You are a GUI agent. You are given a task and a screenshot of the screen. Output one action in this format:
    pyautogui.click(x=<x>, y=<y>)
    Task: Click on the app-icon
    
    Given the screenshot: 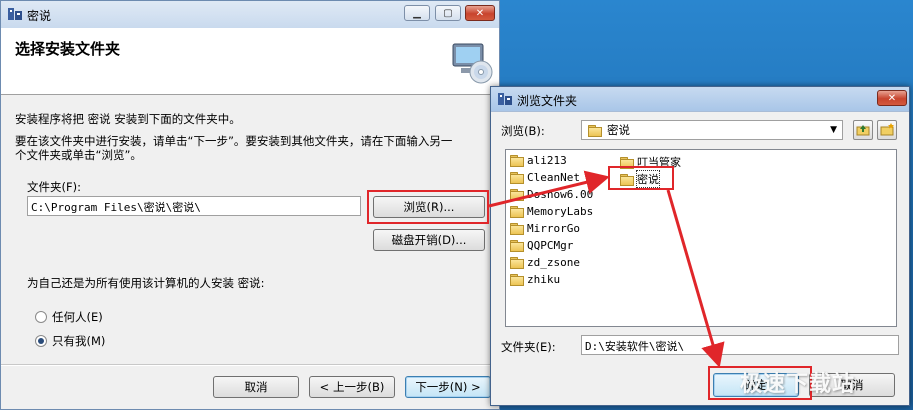 What is the action you would take?
    pyautogui.click(x=15, y=14)
    